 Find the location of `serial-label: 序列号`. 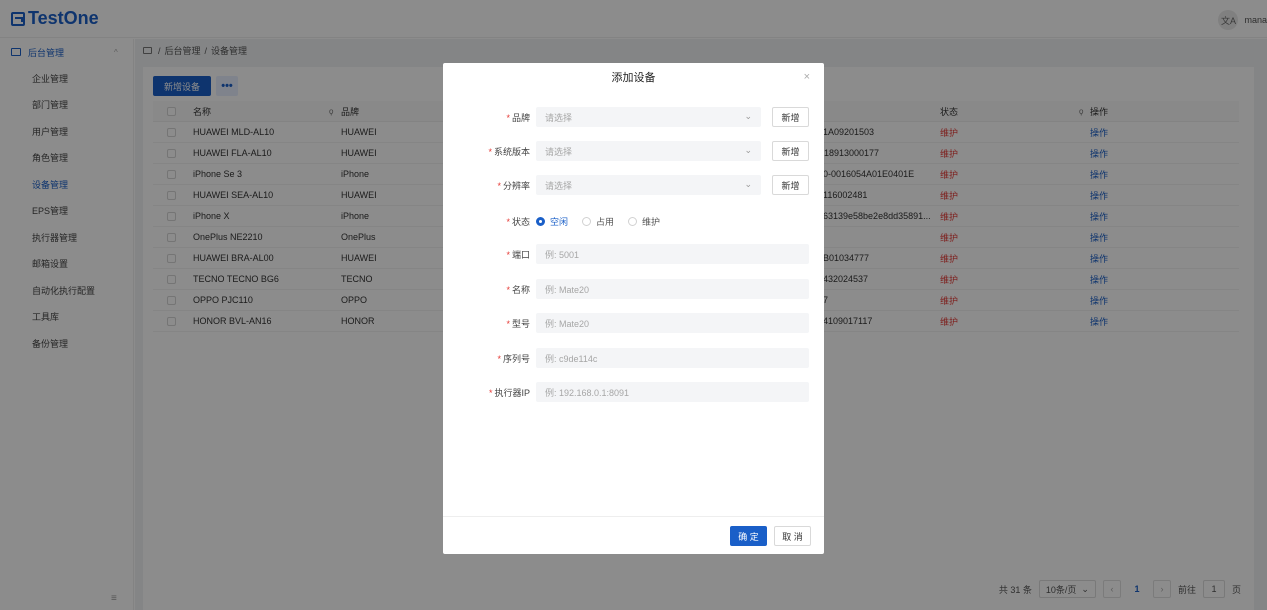

serial-label: 序列号 is located at coordinates (516, 359).